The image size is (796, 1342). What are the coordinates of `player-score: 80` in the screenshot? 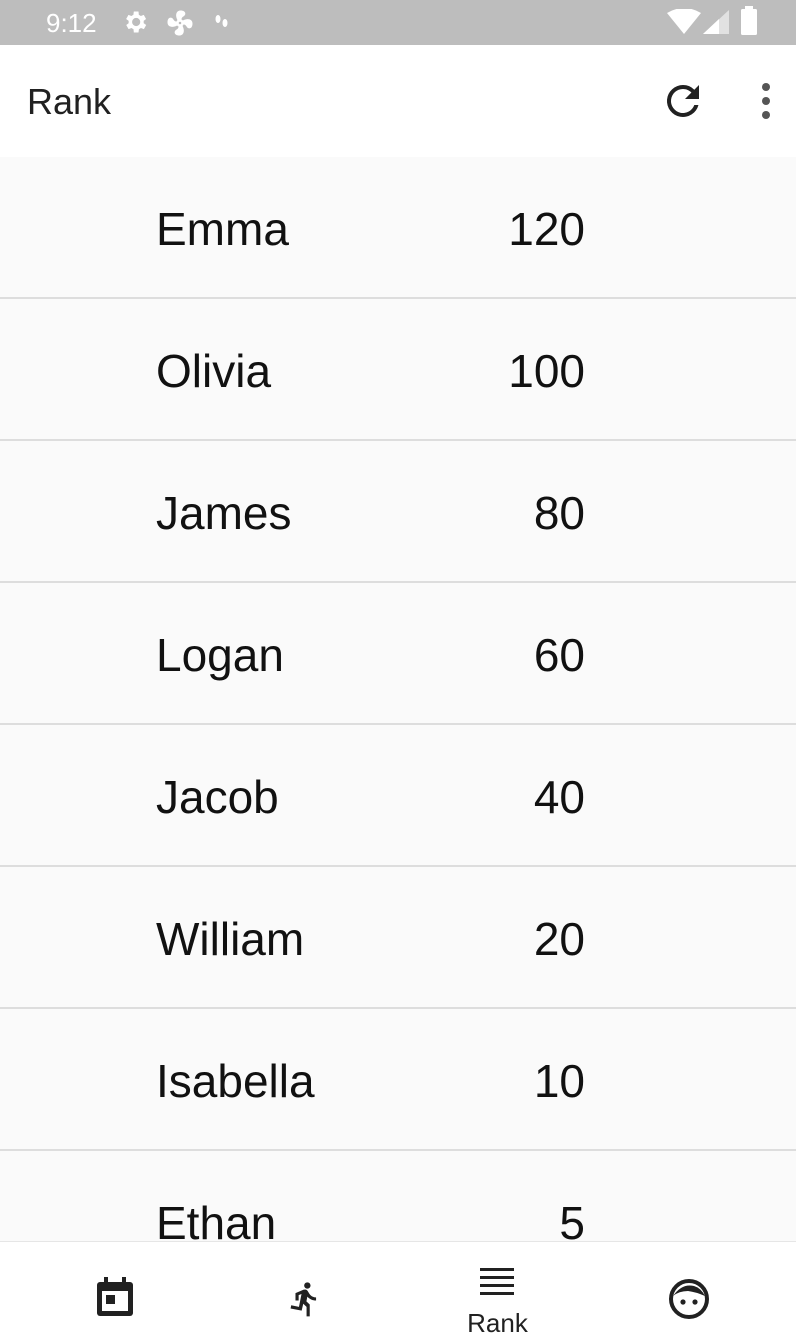 It's located at (559, 513).